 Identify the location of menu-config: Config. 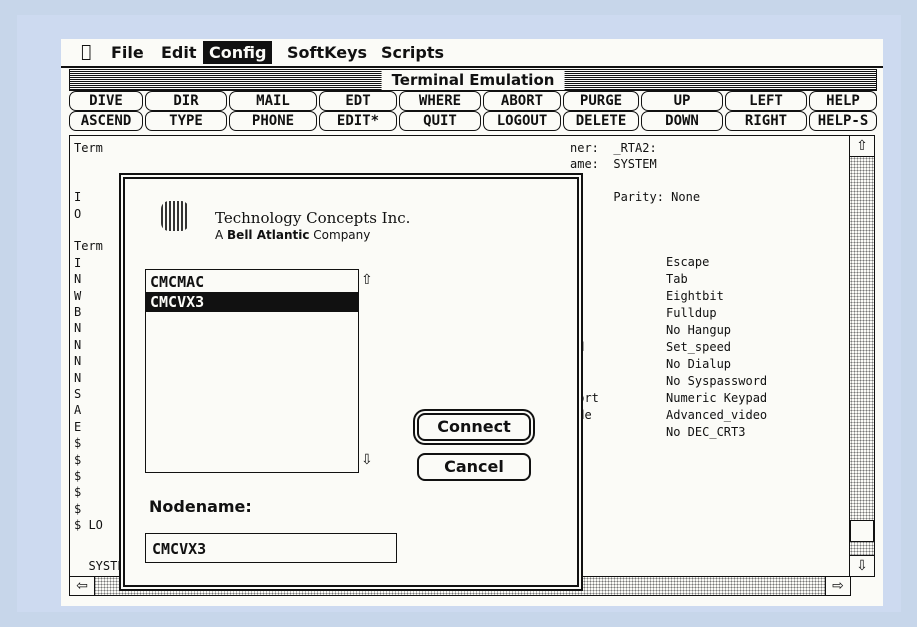
(238, 52).